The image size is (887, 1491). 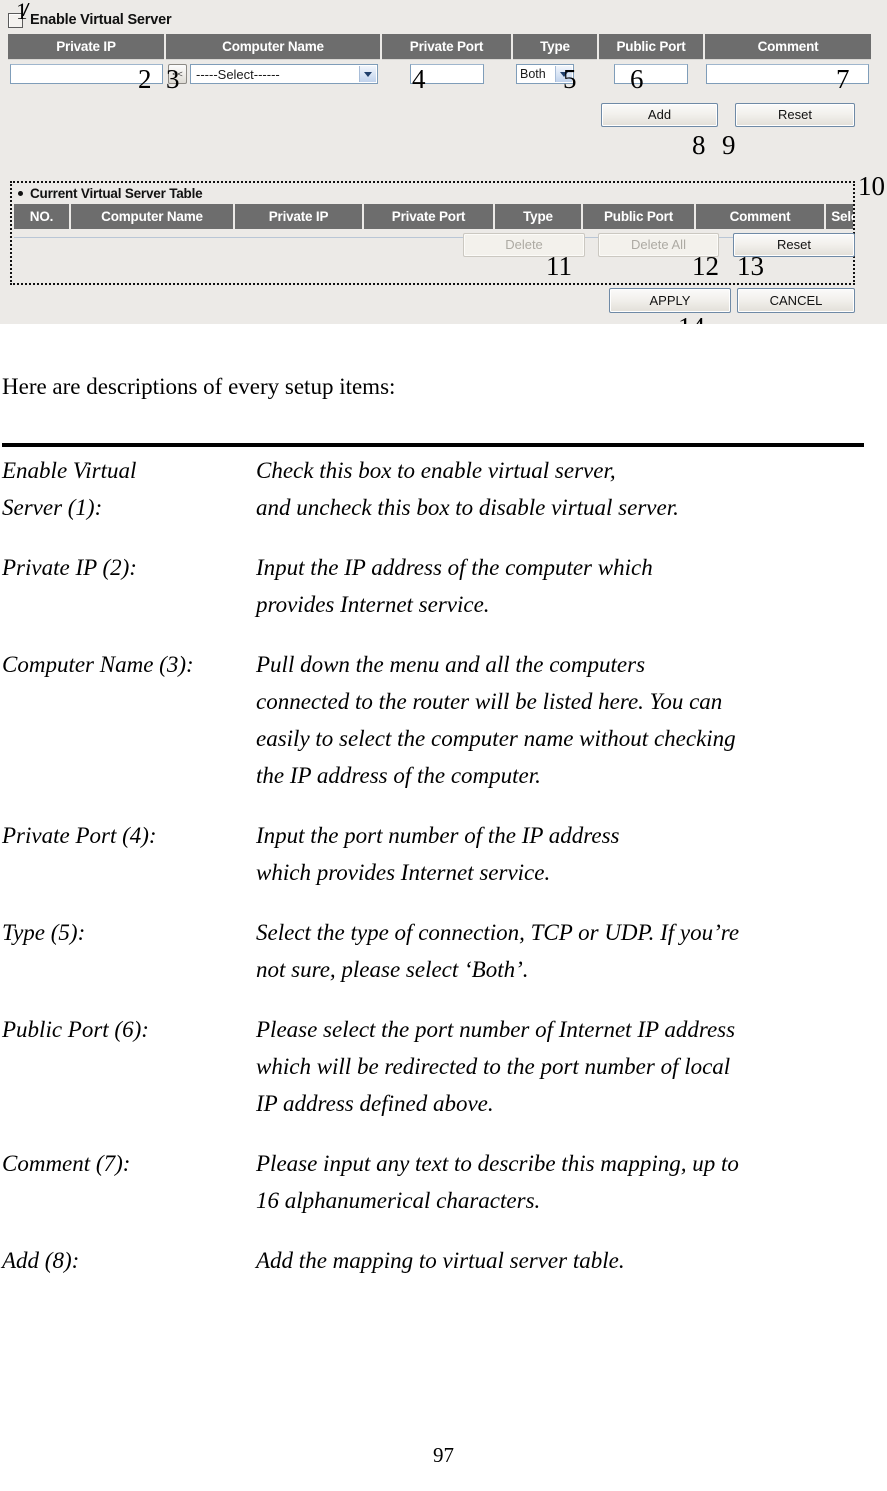 I want to click on callout-3: 3, so click(x=173, y=79).